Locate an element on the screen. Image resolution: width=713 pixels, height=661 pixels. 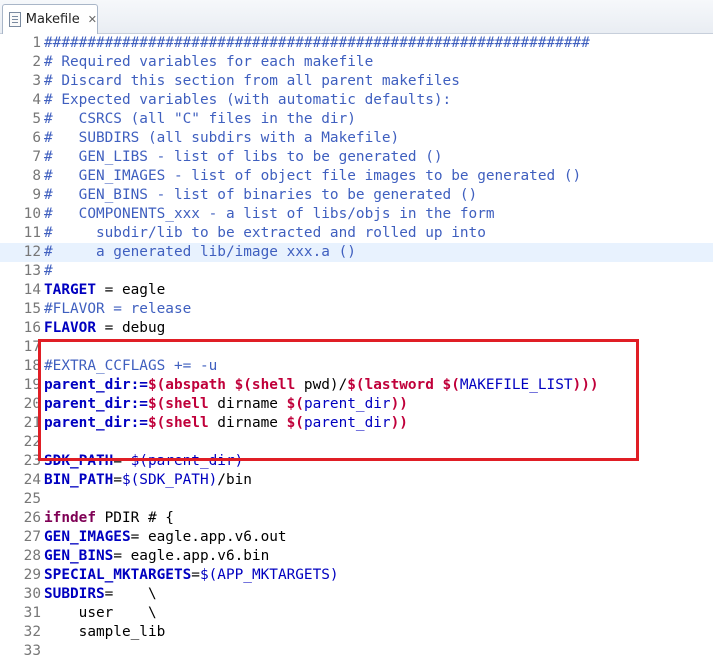
code-text: # is located at coordinates (48, 271).